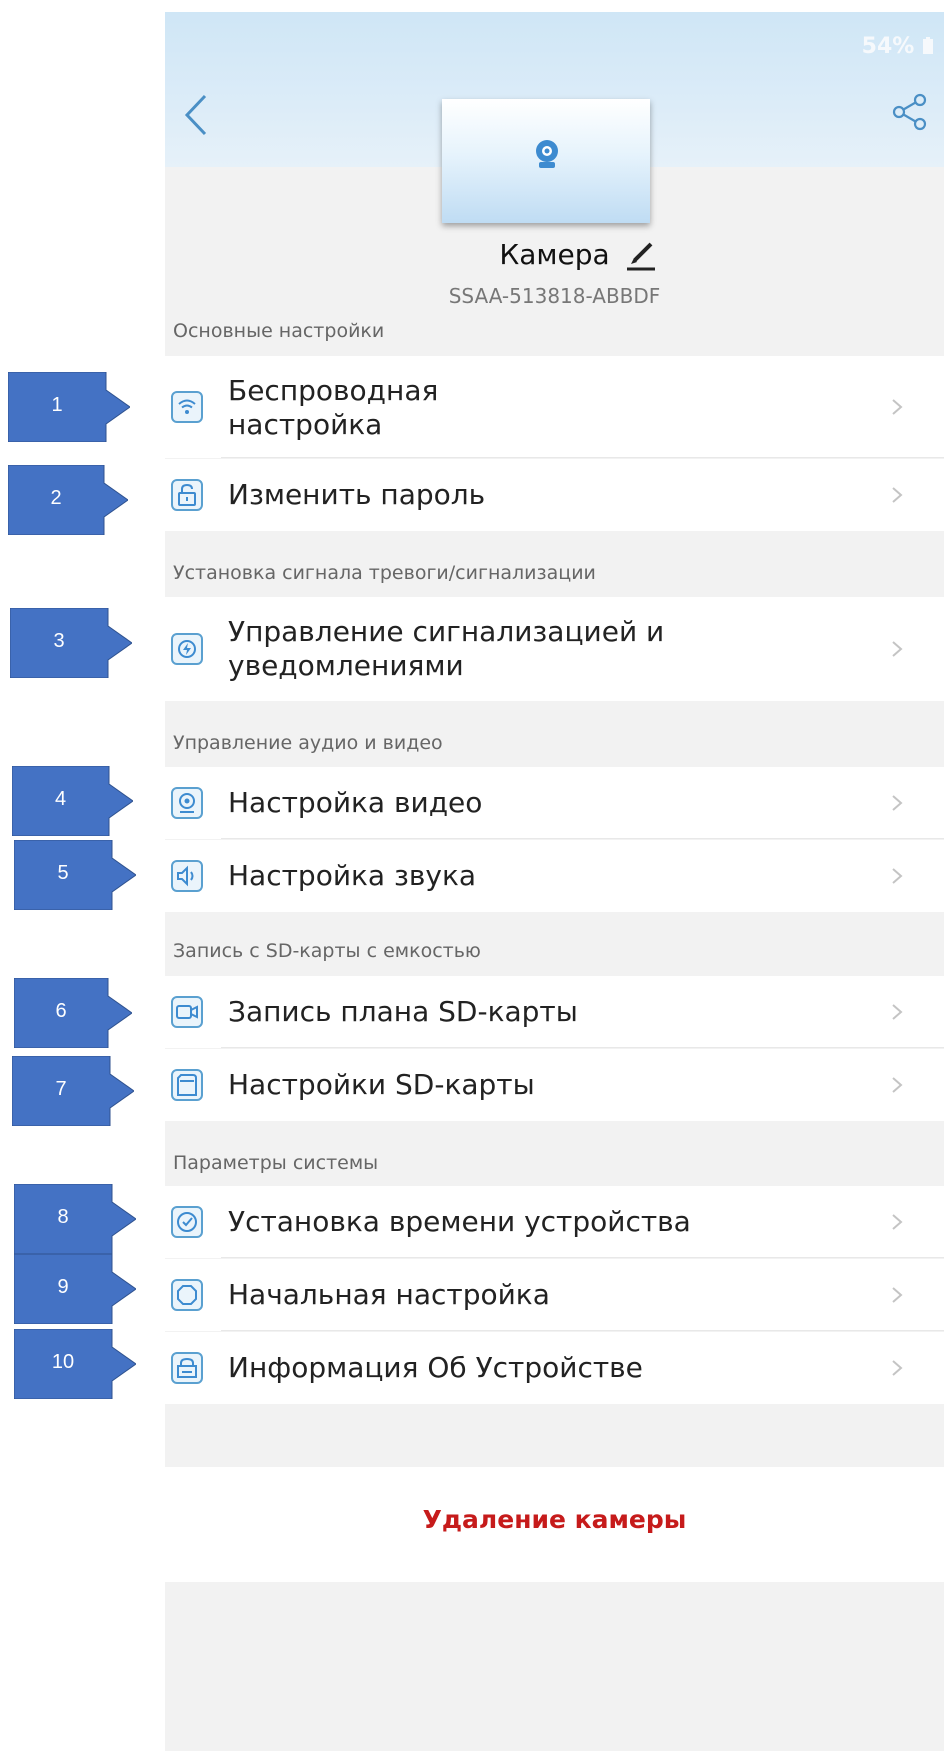 This screenshot has width=944, height=1751. I want to click on initial-setup-label: Начальная настройка, so click(389, 1294).